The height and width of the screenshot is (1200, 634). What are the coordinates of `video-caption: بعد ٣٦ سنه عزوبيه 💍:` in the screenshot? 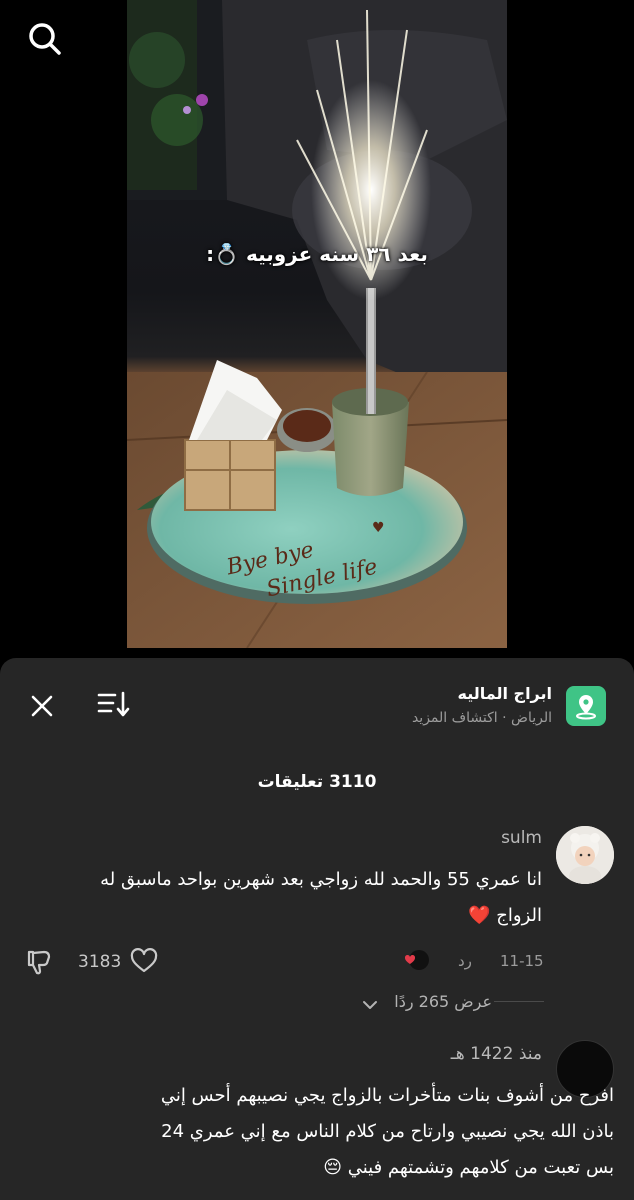 It's located at (317, 254).